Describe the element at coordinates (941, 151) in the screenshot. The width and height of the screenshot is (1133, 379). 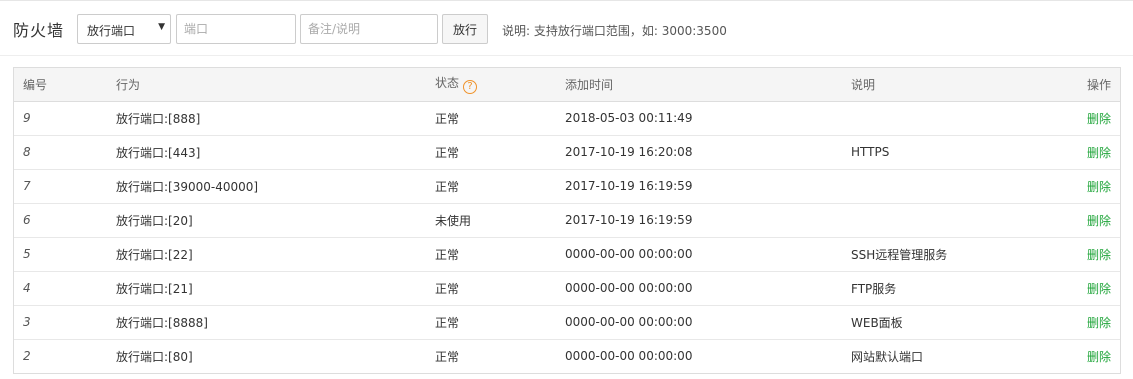
I see `cell-desc: HTTPS` at that location.